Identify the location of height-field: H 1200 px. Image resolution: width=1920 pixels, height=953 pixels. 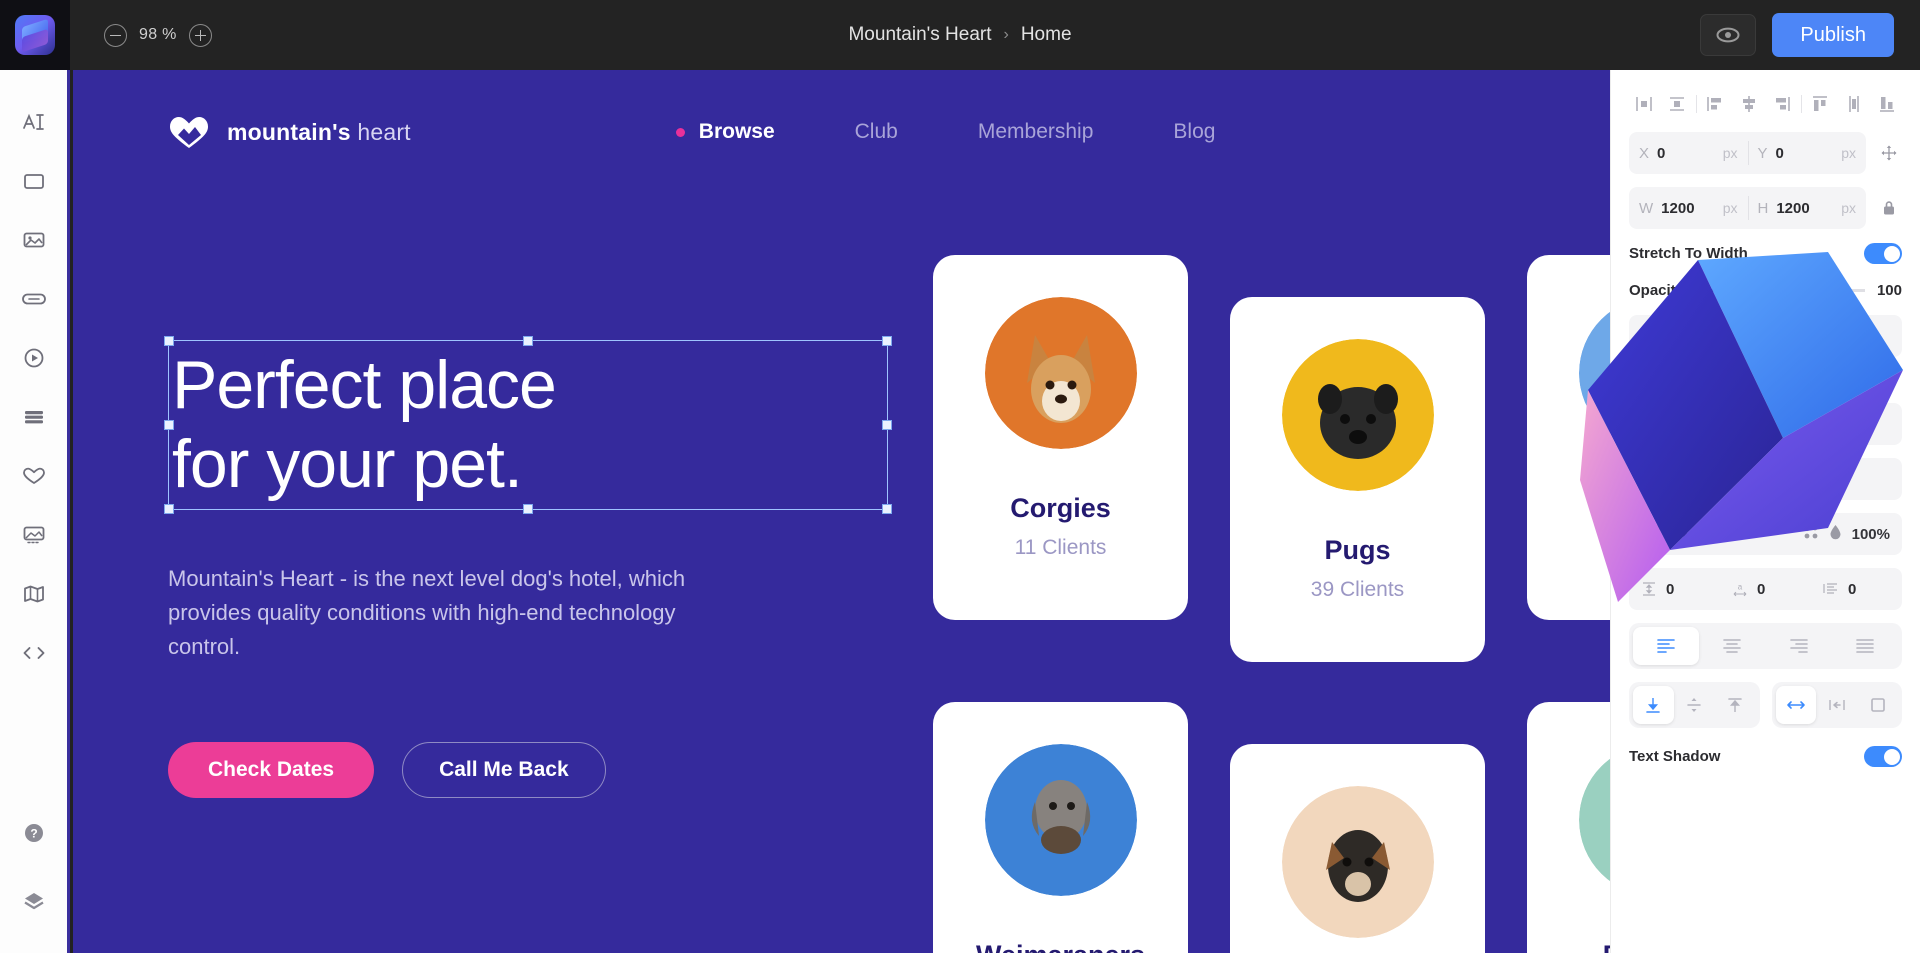
(1807, 208).